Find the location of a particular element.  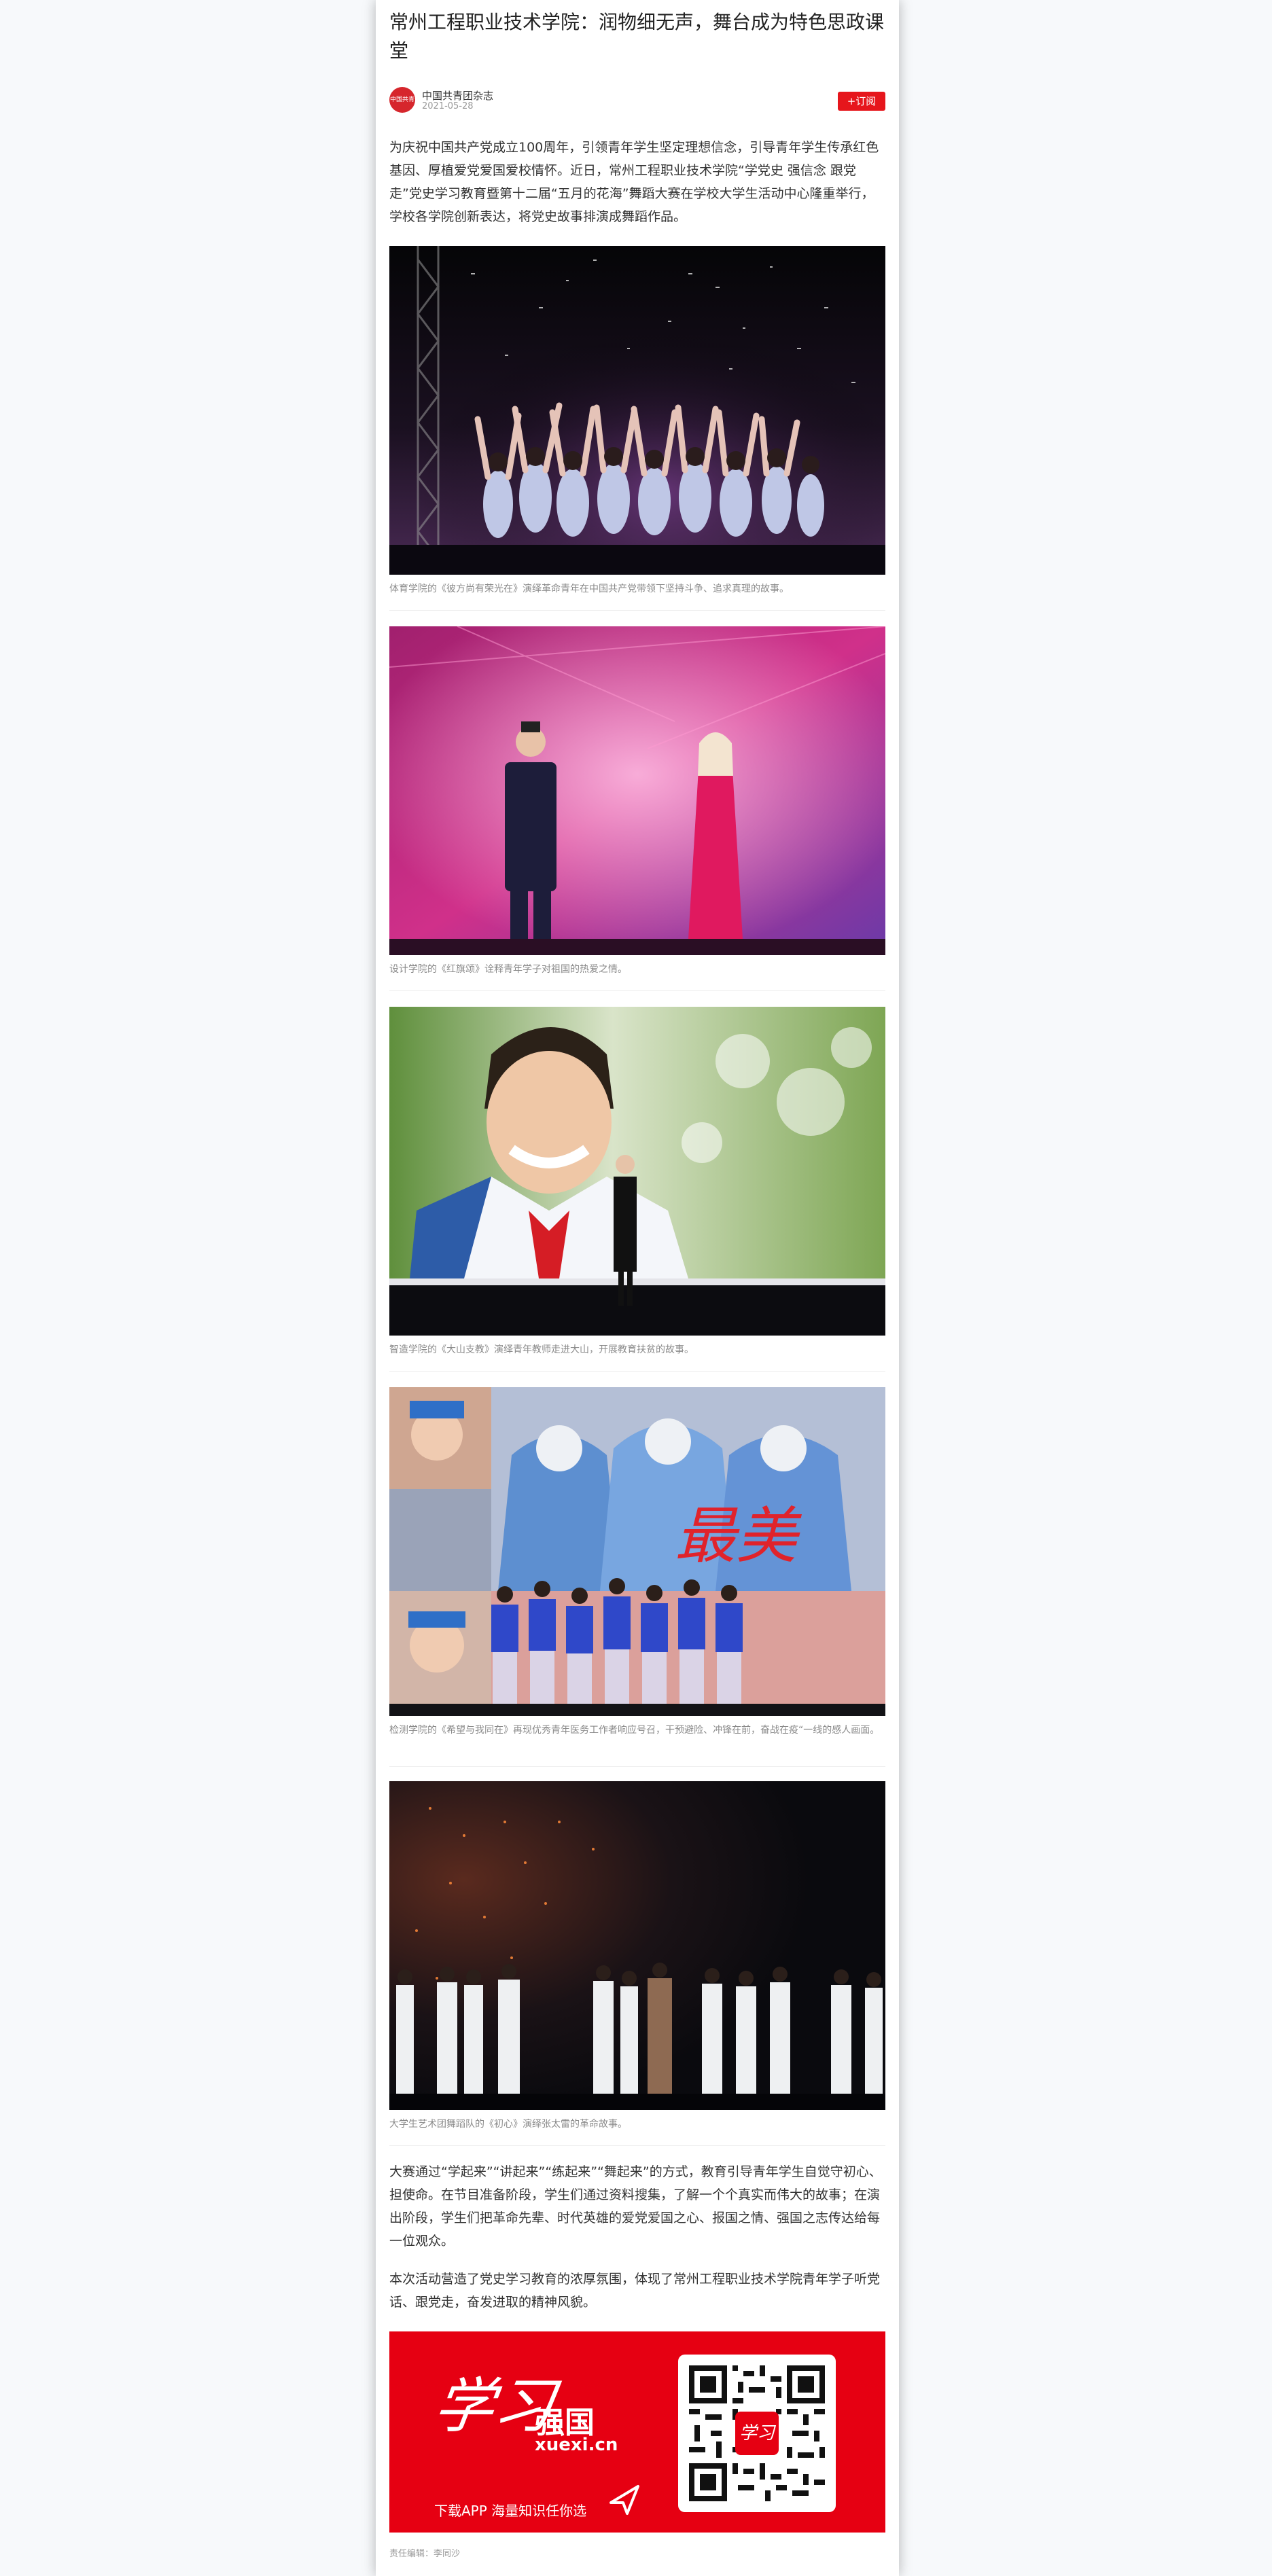

source-name: 中国共青团杂志 is located at coordinates (457, 96).